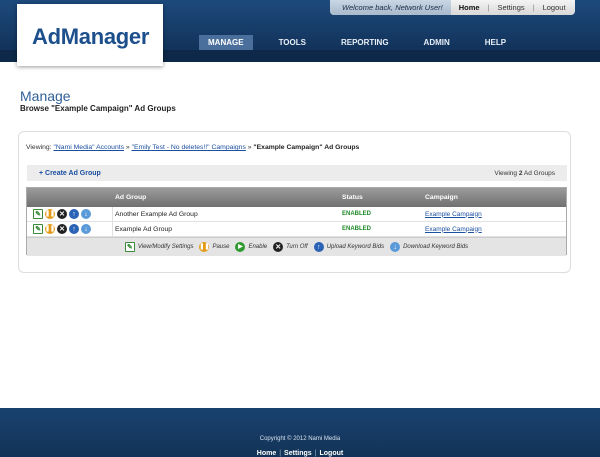  I want to click on footer-link-settings: Settings, so click(298, 453).